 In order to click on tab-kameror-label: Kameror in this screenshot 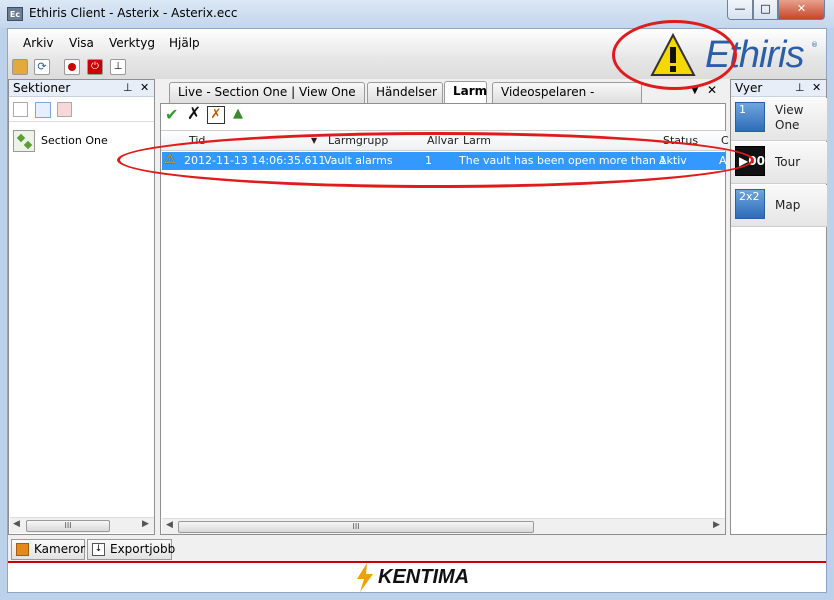, I will do `click(60, 549)`.